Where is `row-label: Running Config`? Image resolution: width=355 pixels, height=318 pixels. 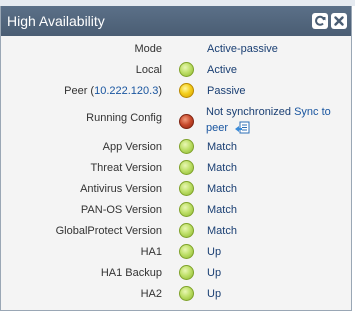 row-label: Running Config is located at coordinates (124, 118).